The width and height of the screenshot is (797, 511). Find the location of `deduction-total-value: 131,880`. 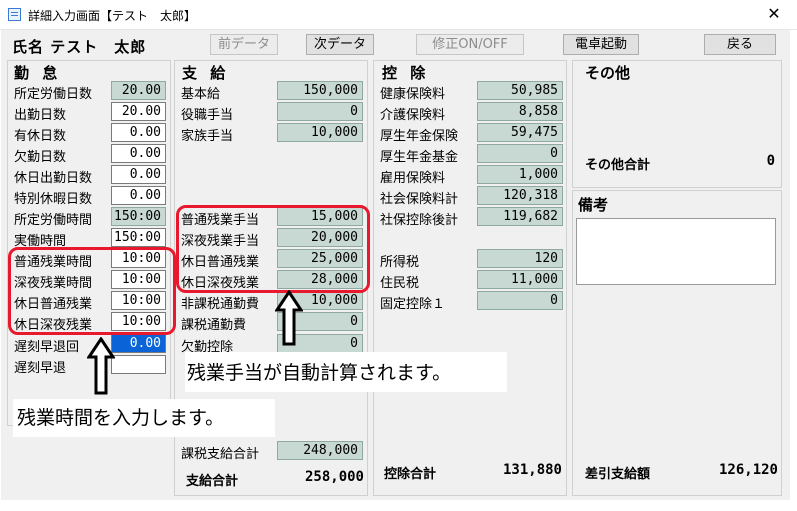

deduction-total-value: 131,880 is located at coordinates (532, 470).